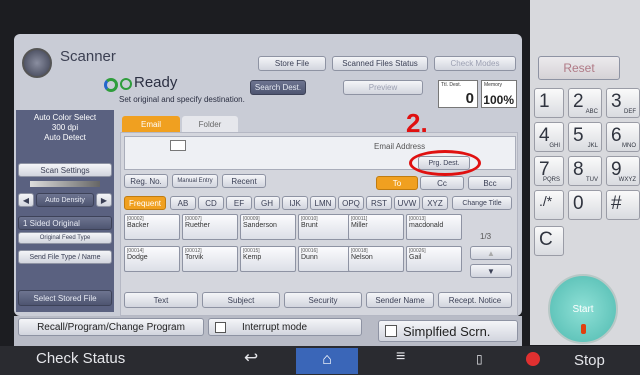  What do you see at coordinates (400, 357) in the screenshot?
I see `menu-icon: ≡` at bounding box center [400, 357].